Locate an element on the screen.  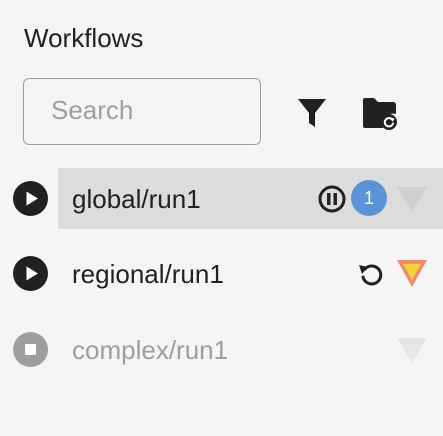
filter-button is located at coordinates (312, 113).